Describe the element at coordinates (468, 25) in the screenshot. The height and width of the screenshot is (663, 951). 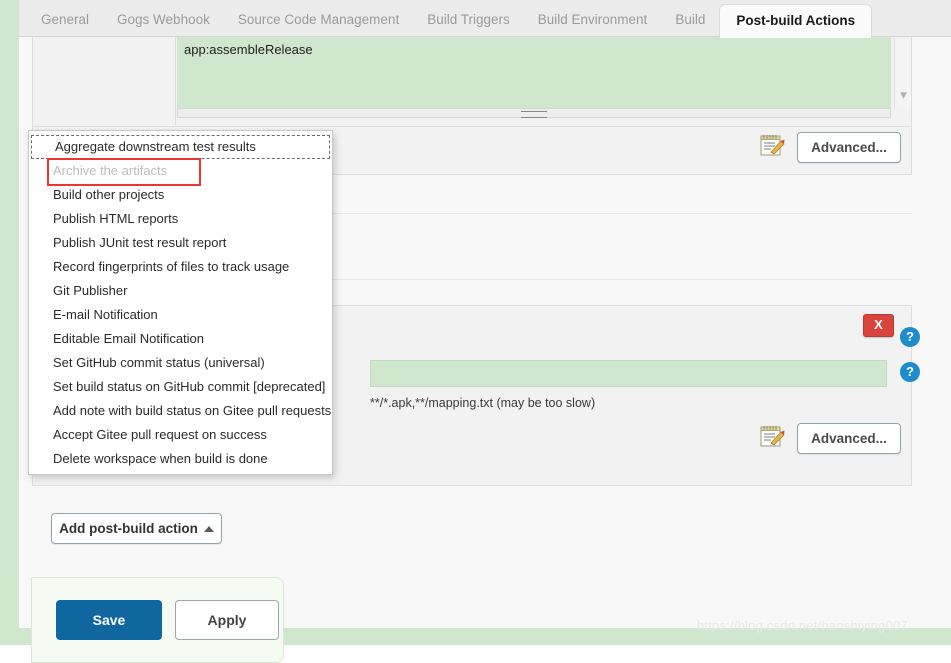
I see `tab-build-triggers: Build Triggers` at that location.